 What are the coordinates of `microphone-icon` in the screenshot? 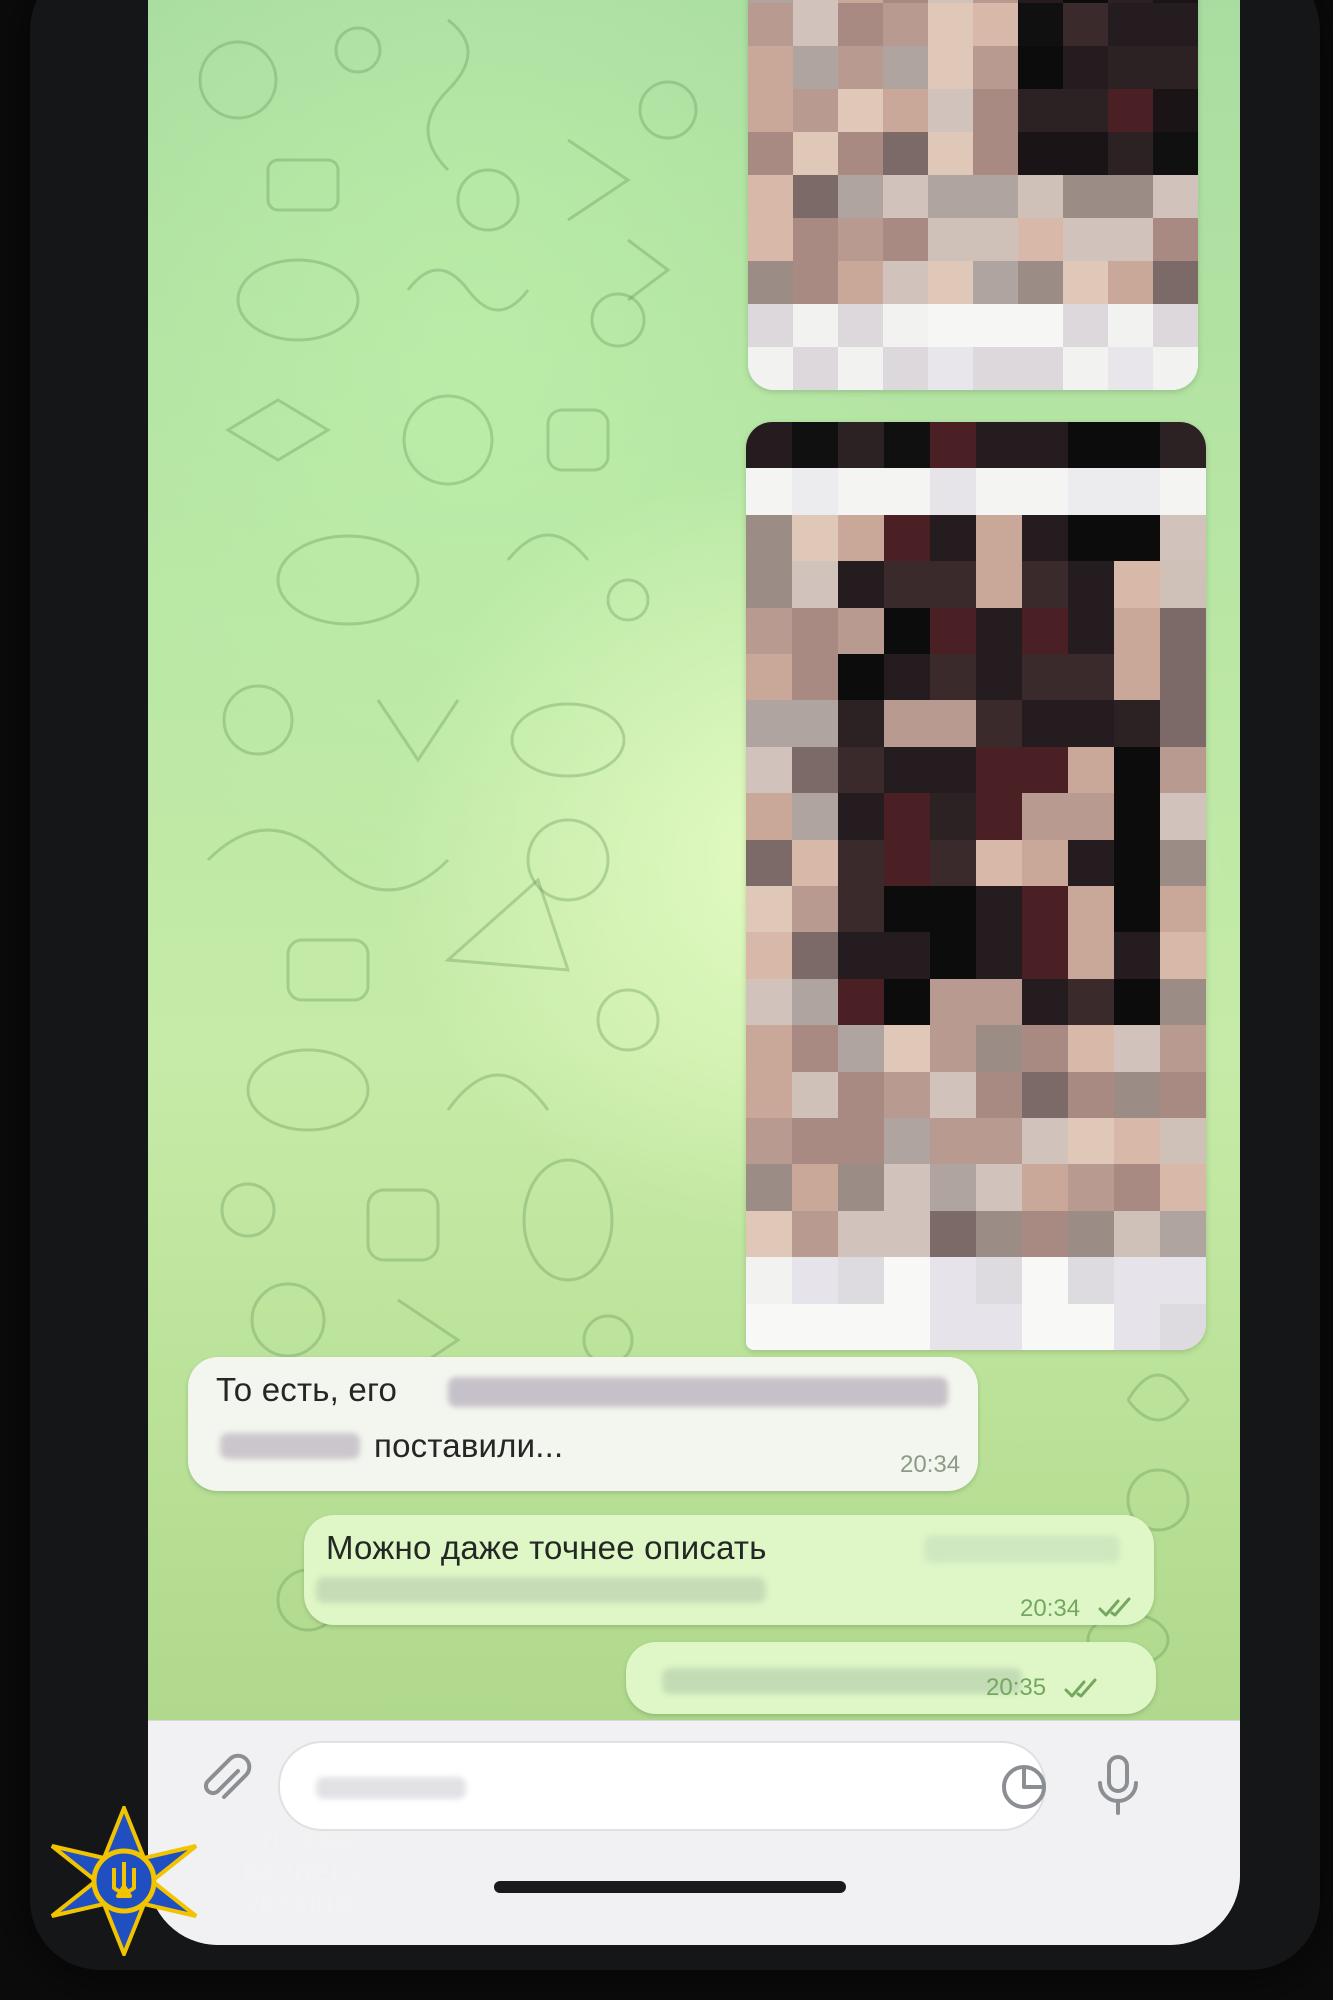 It's located at (1118, 1785).